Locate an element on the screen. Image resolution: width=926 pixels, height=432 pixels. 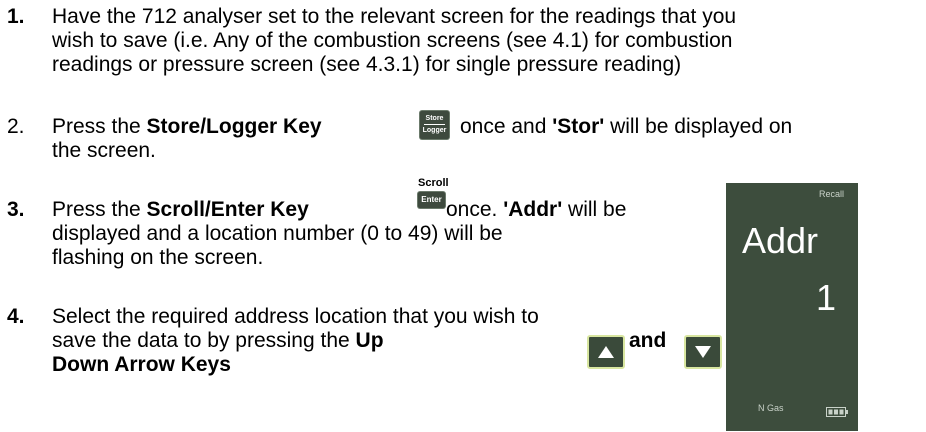
store-logger-key-icon: Store Logger is located at coordinates (434, 125).